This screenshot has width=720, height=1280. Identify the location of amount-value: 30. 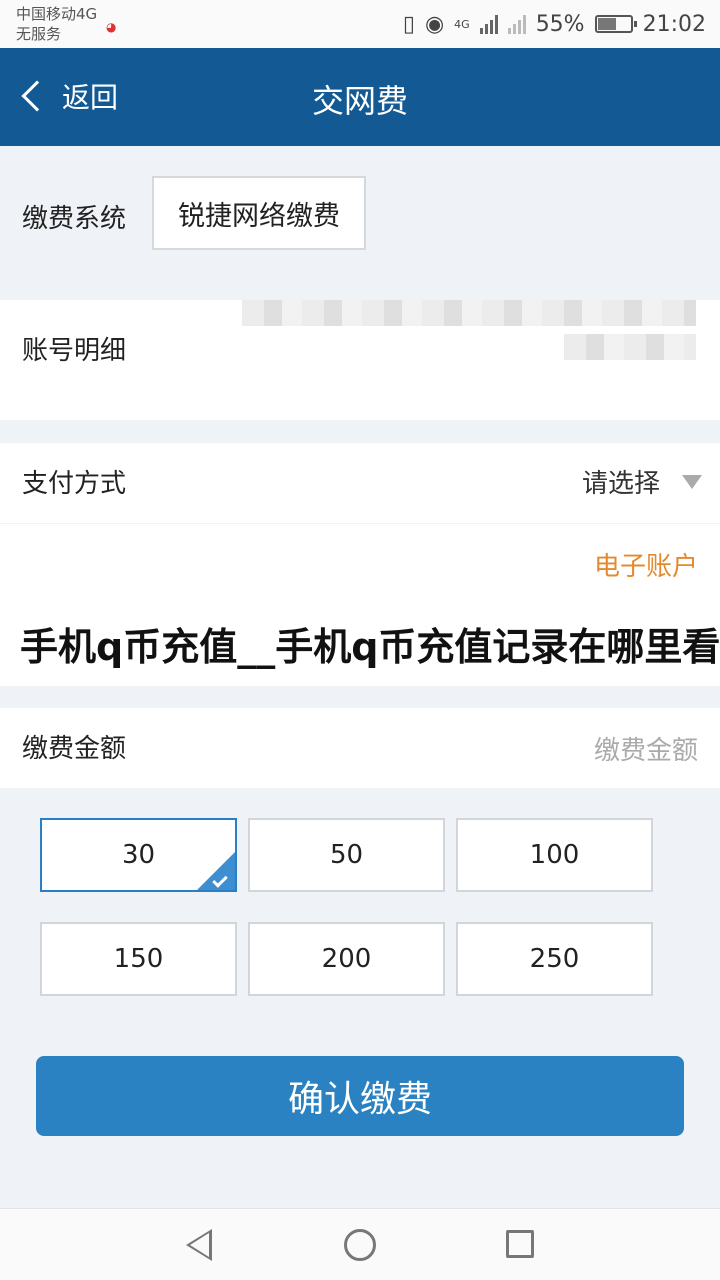
(138, 855).